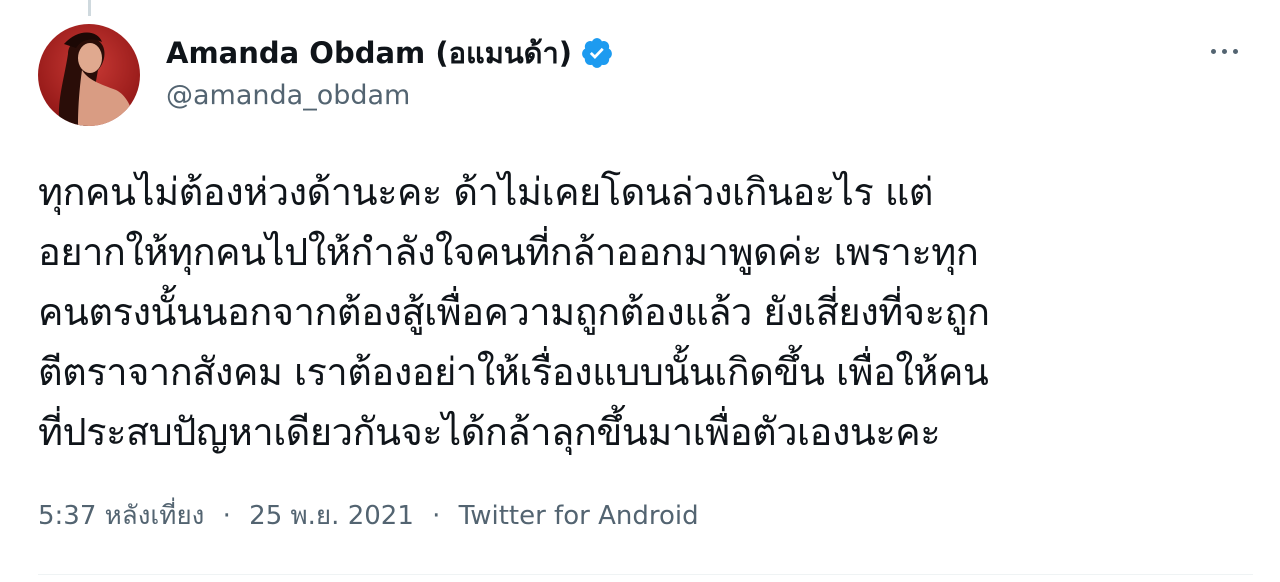 This screenshot has width=1280, height=582. I want to click on author-info: Amanda Obdam (อแมนด้า) @amanda_obdam, so click(390, 73).